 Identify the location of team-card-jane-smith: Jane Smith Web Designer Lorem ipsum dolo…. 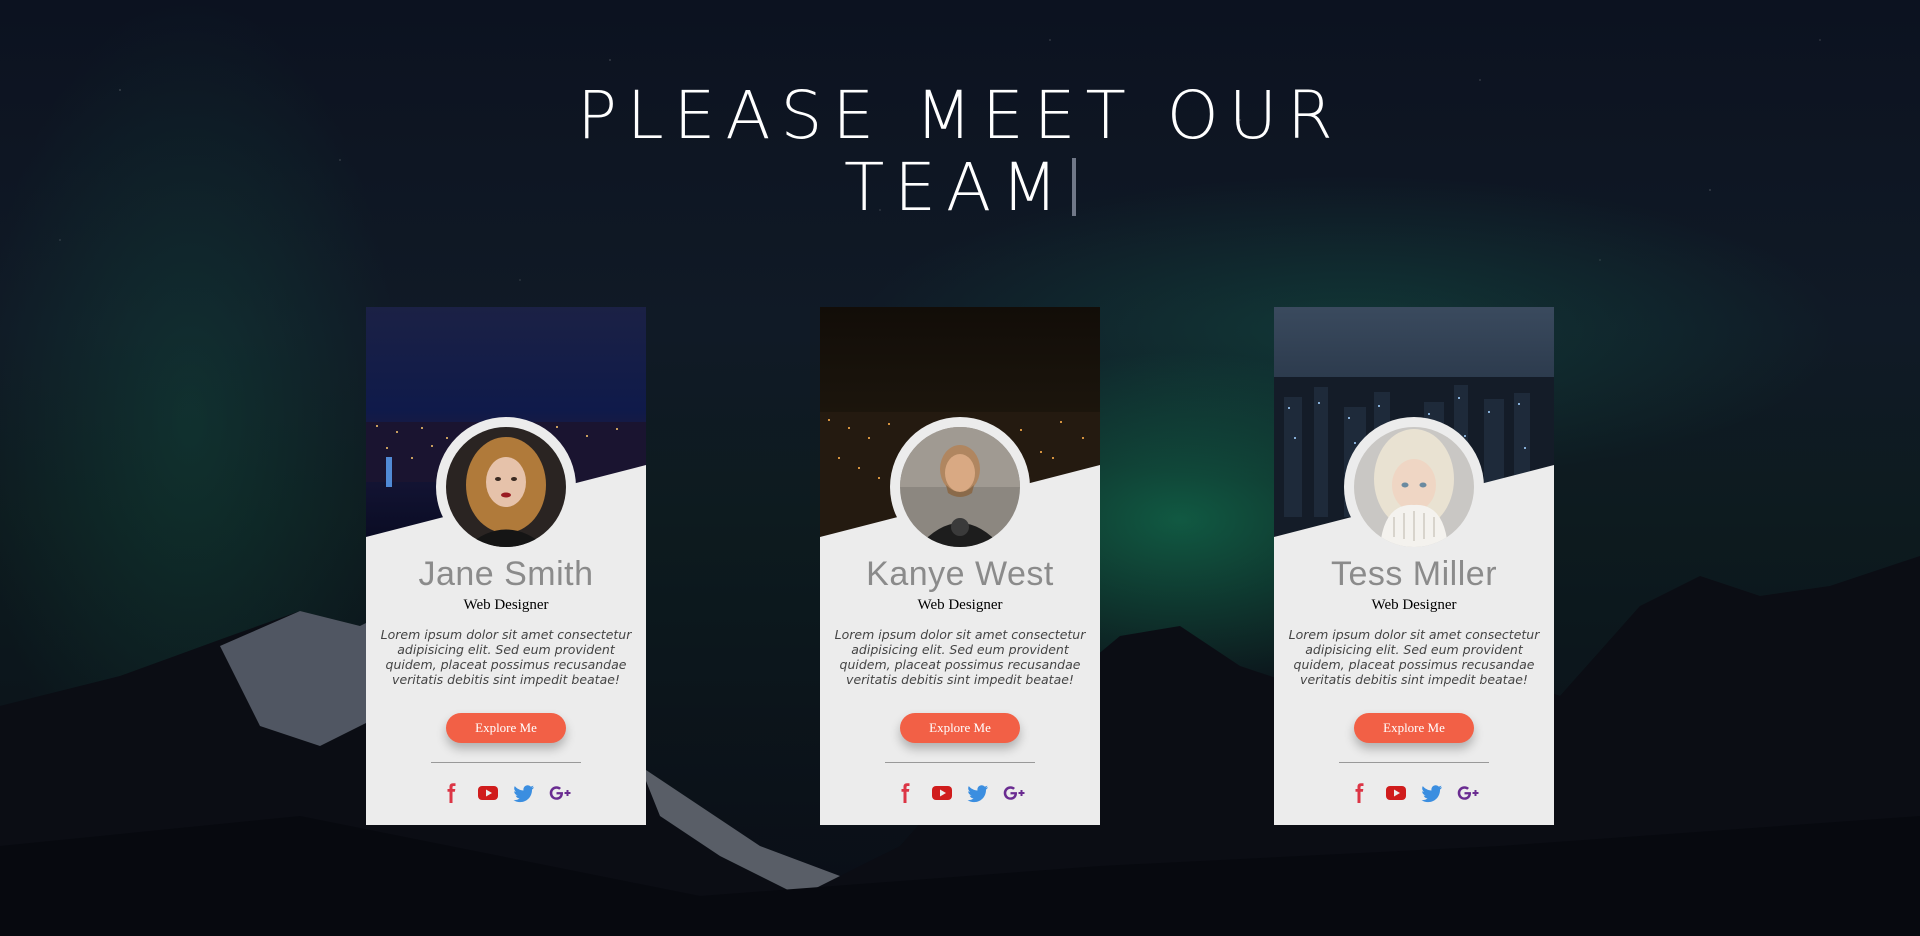
(506, 566).